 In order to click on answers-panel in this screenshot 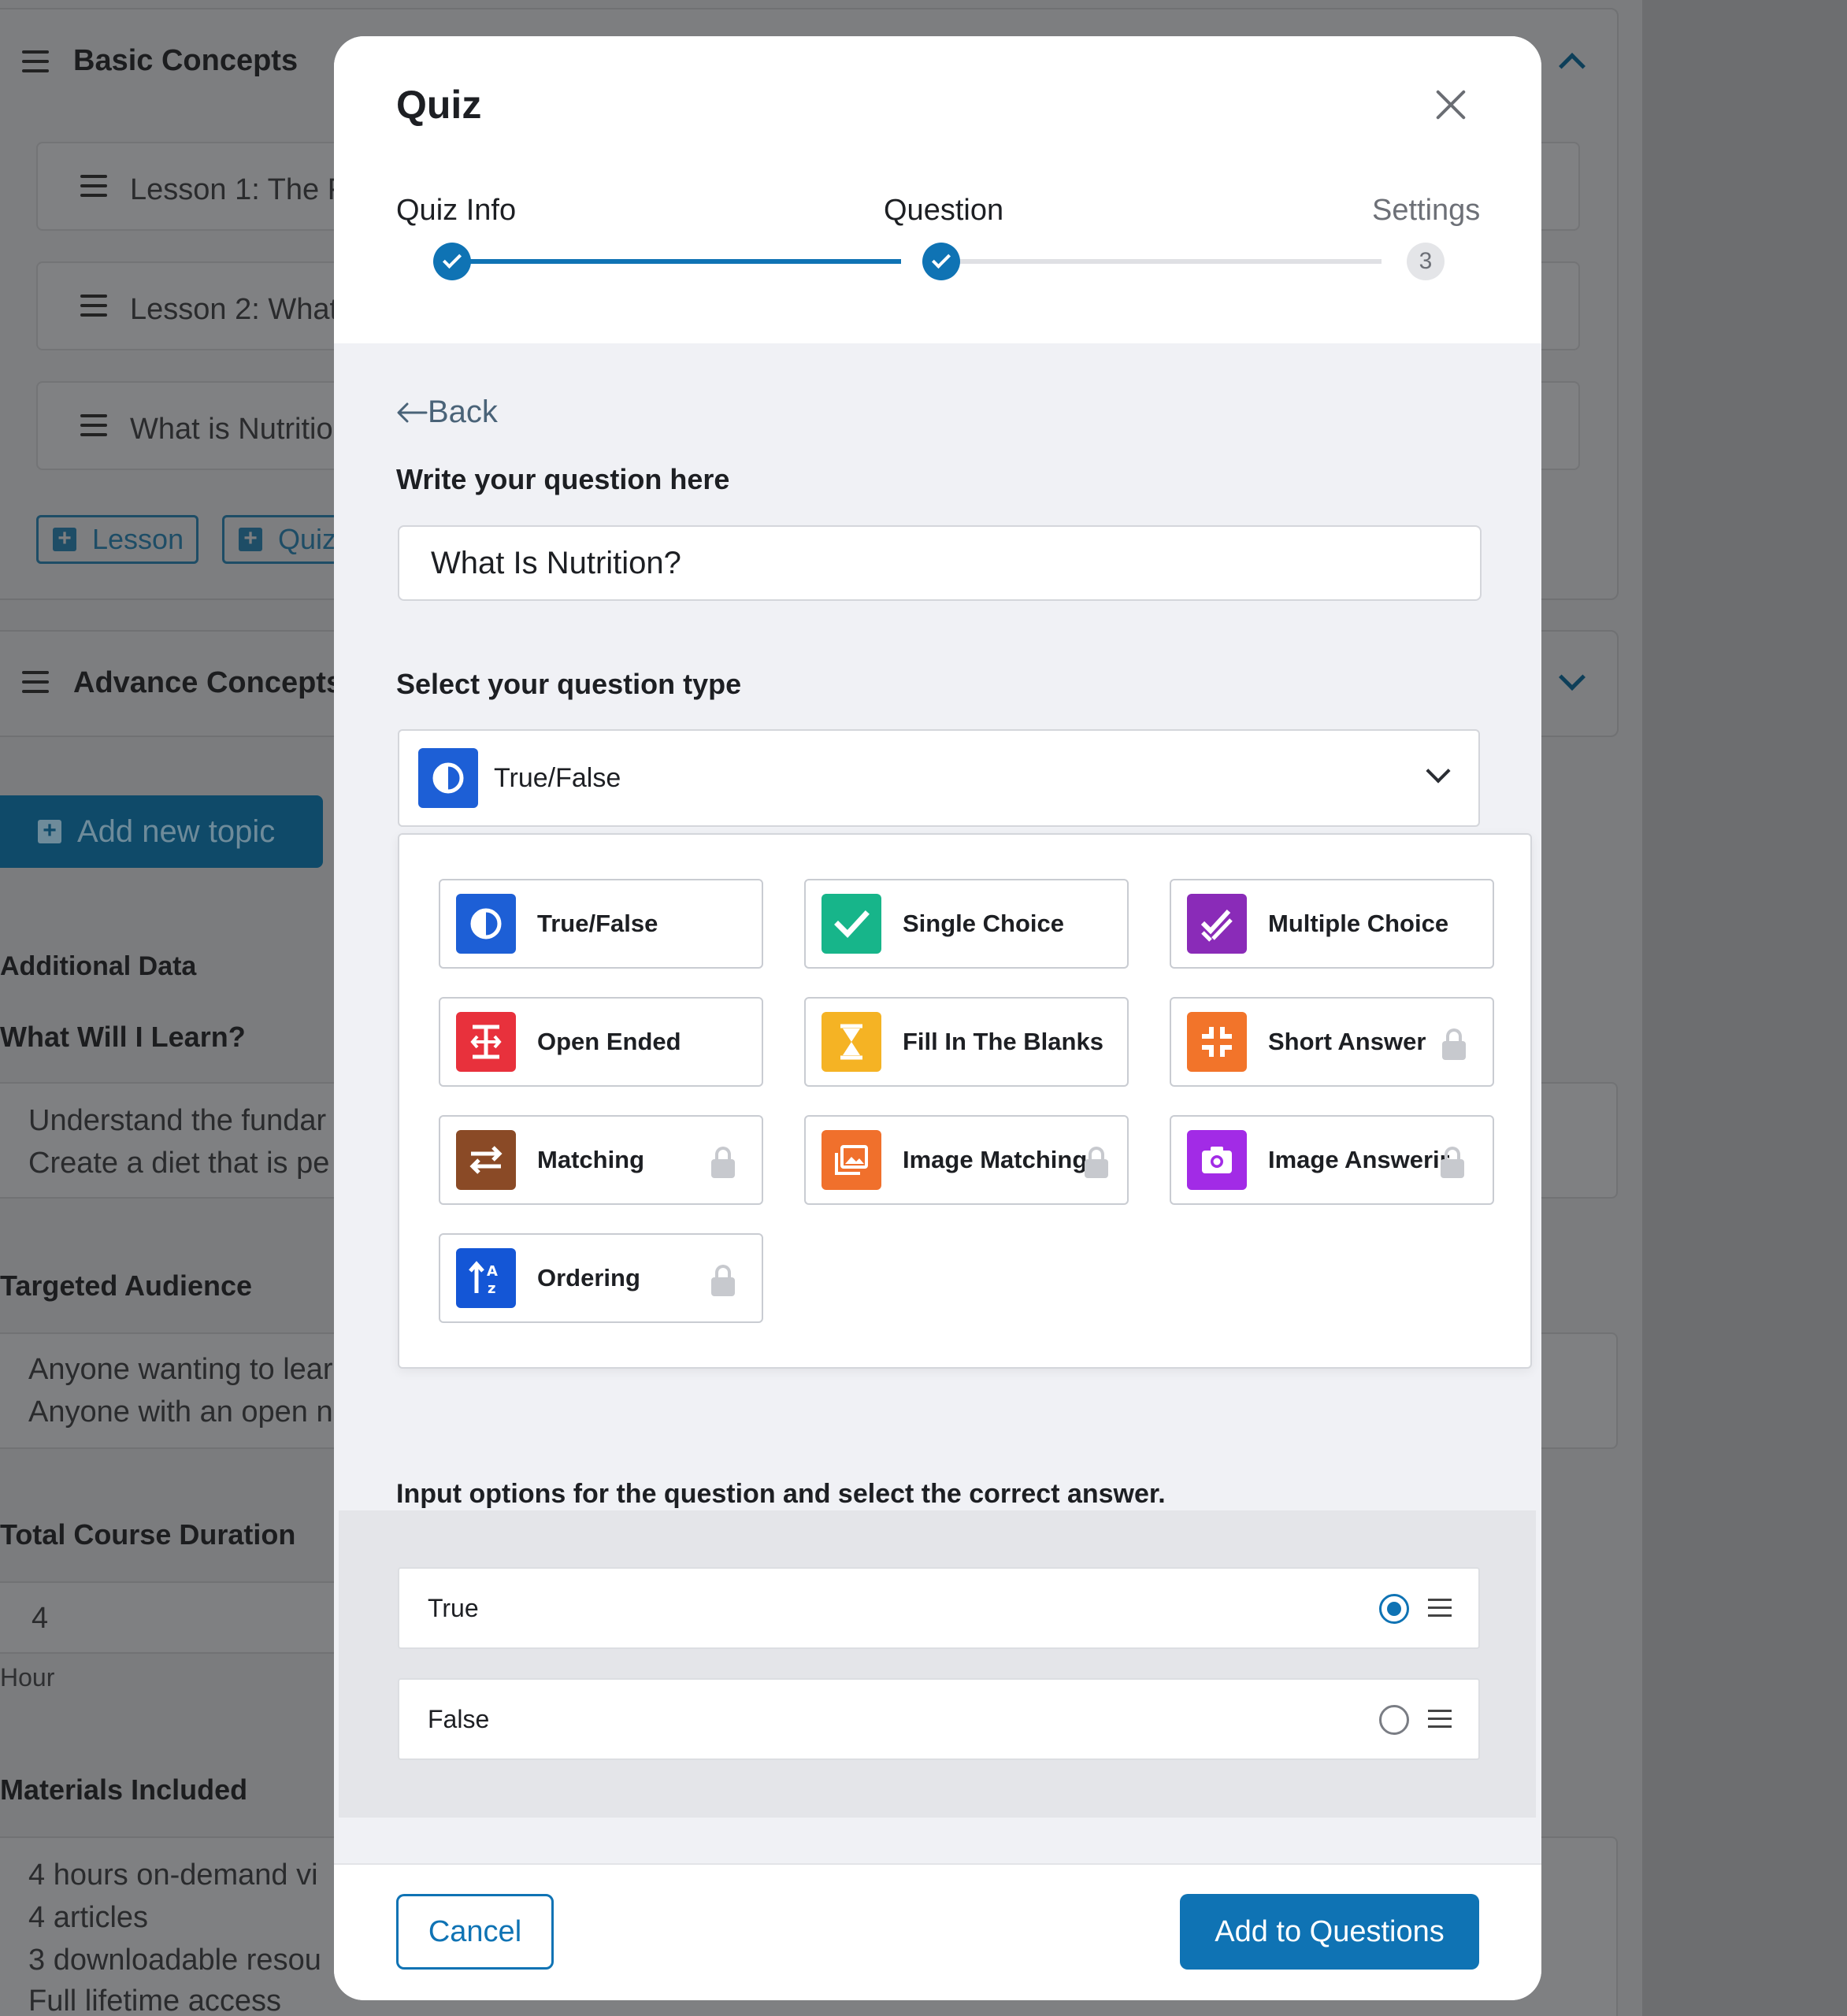, I will do `click(937, 1664)`.